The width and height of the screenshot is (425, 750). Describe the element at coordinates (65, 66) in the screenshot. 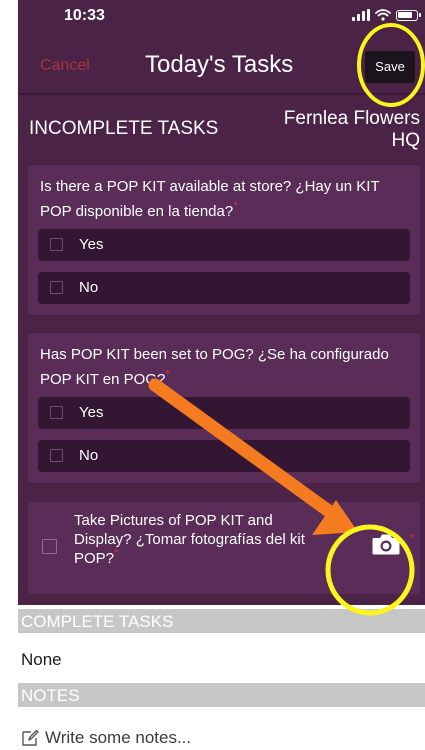

I see `cancel-button: Cancel` at that location.